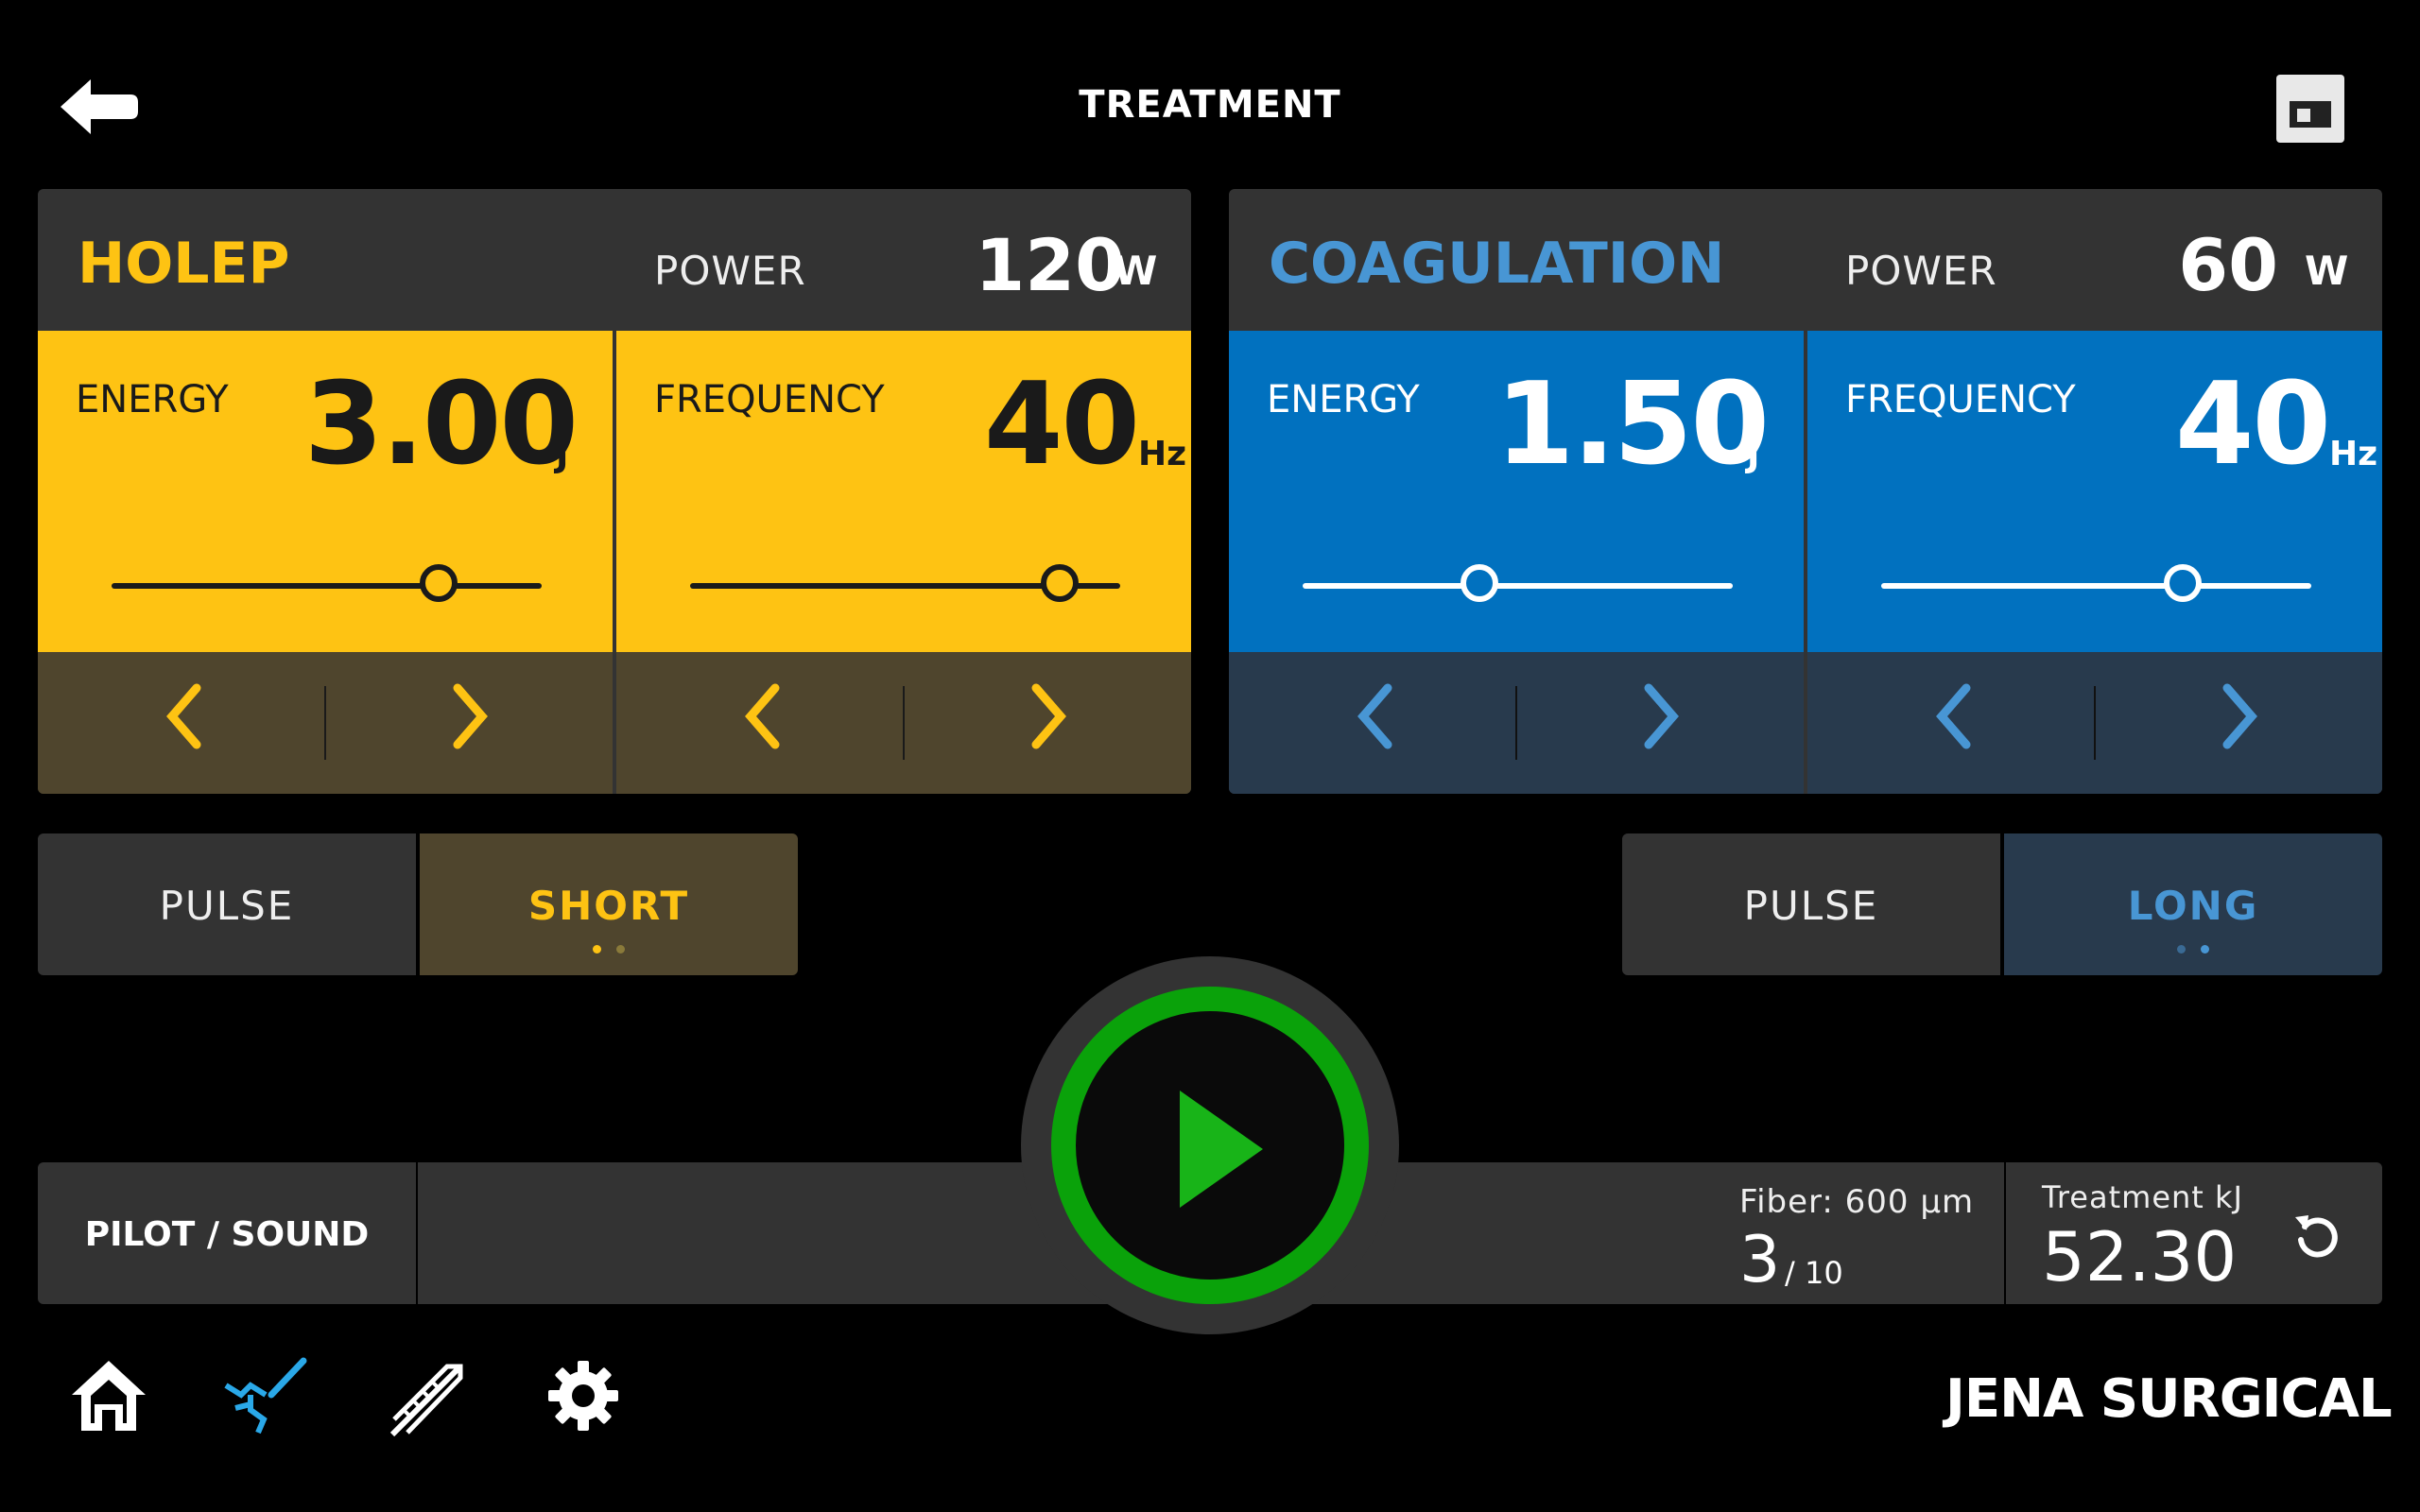  What do you see at coordinates (441, 424) in the screenshot?
I see `holep-energy-value: 3.00` at bounding box center [441, 424].